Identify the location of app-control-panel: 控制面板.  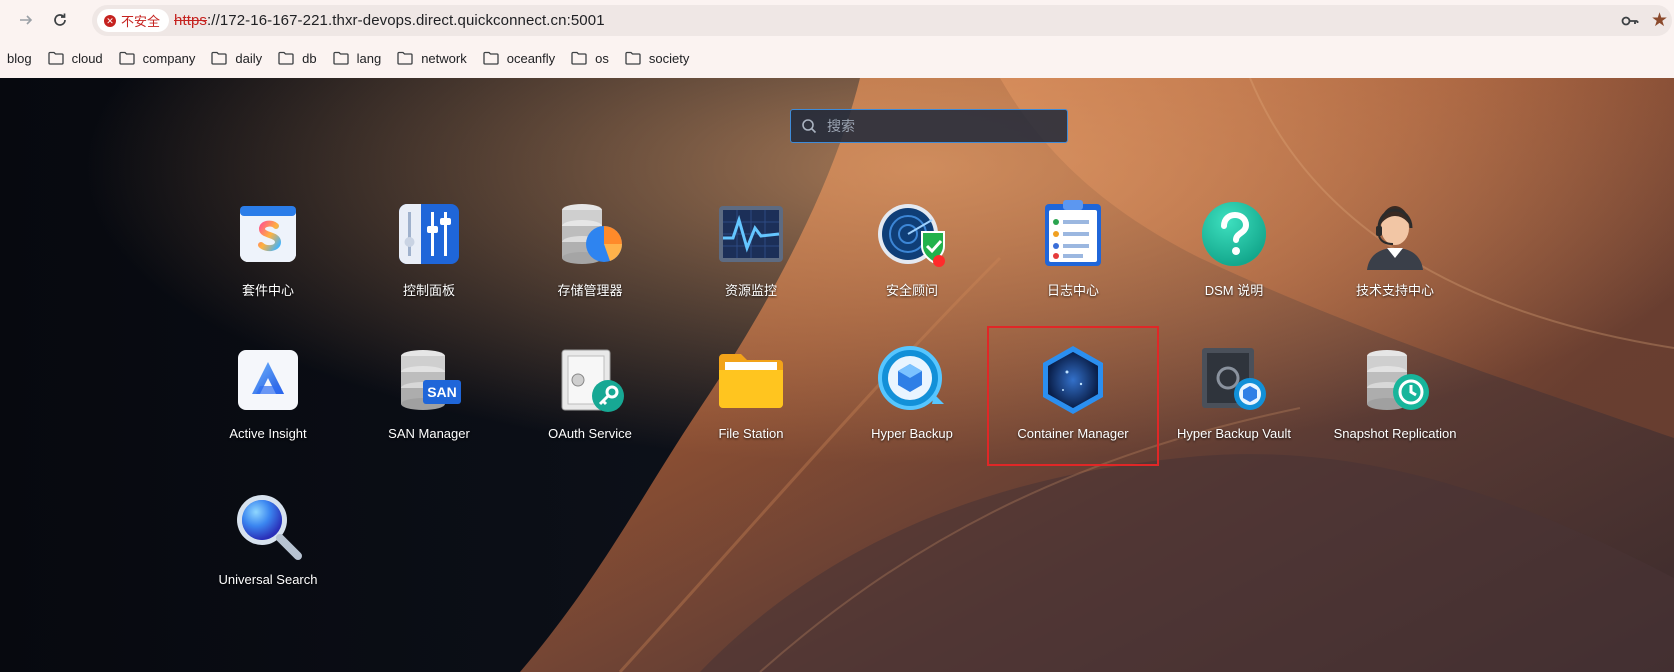
(429, 250).